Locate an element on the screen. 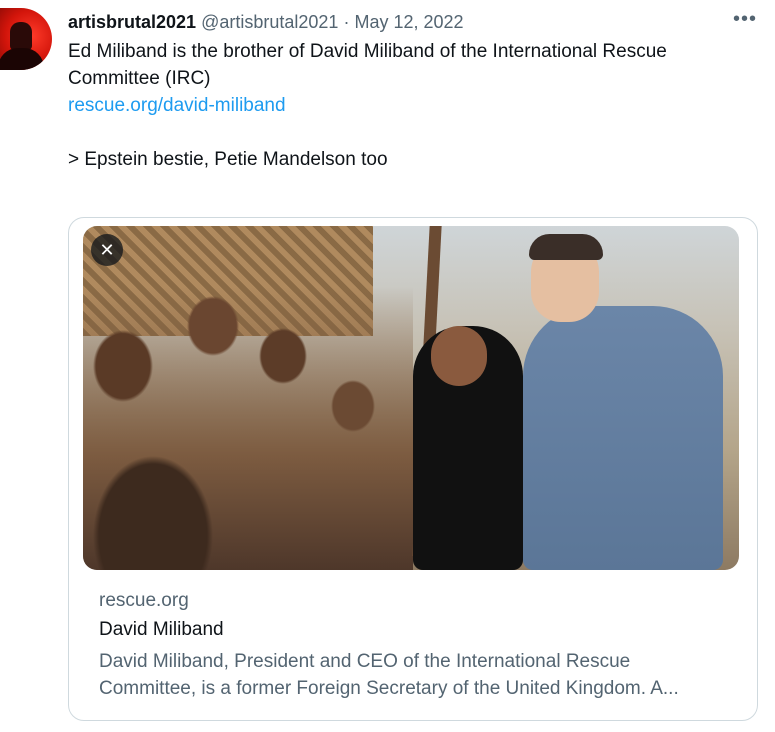 Image resolution: width=775 pixels, height=732 pixels. man-hair is located at coordinates (566, 247).